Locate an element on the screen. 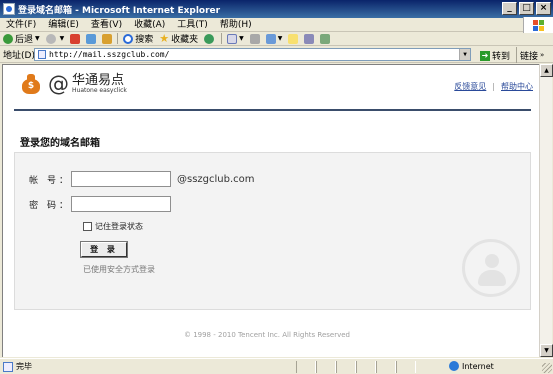  toolbar-separator is located at coordinates (118, 38).